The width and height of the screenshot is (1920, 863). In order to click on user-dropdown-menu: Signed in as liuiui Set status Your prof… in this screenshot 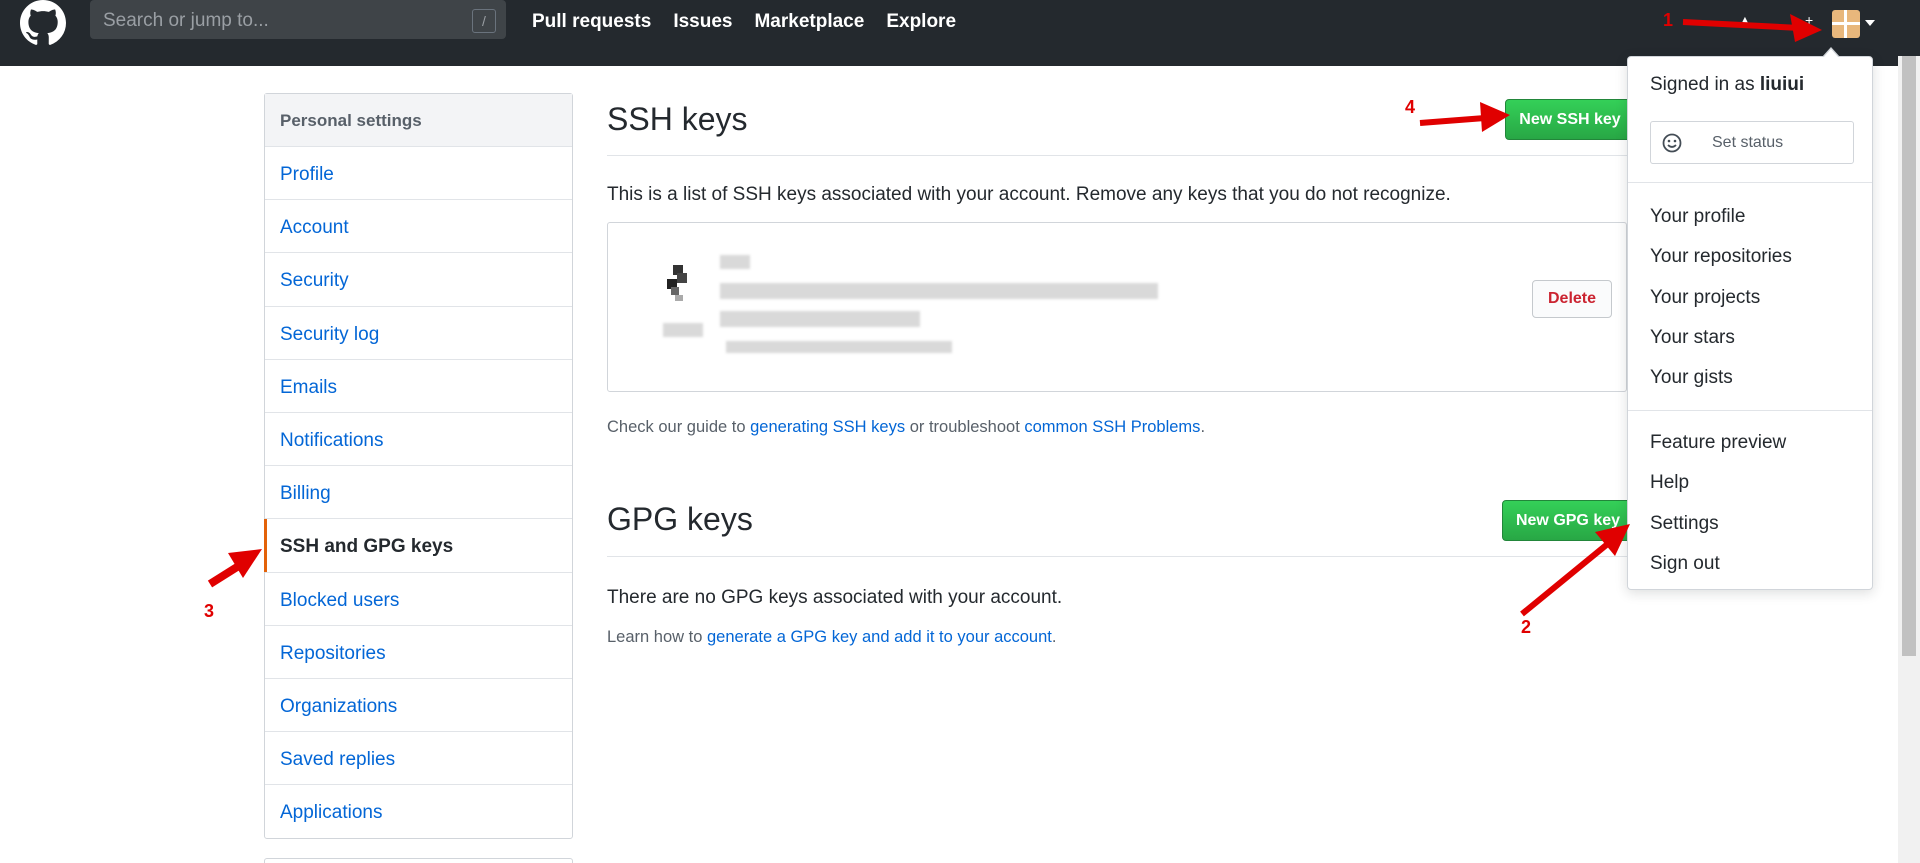, I will do `click(1750, 318)`.